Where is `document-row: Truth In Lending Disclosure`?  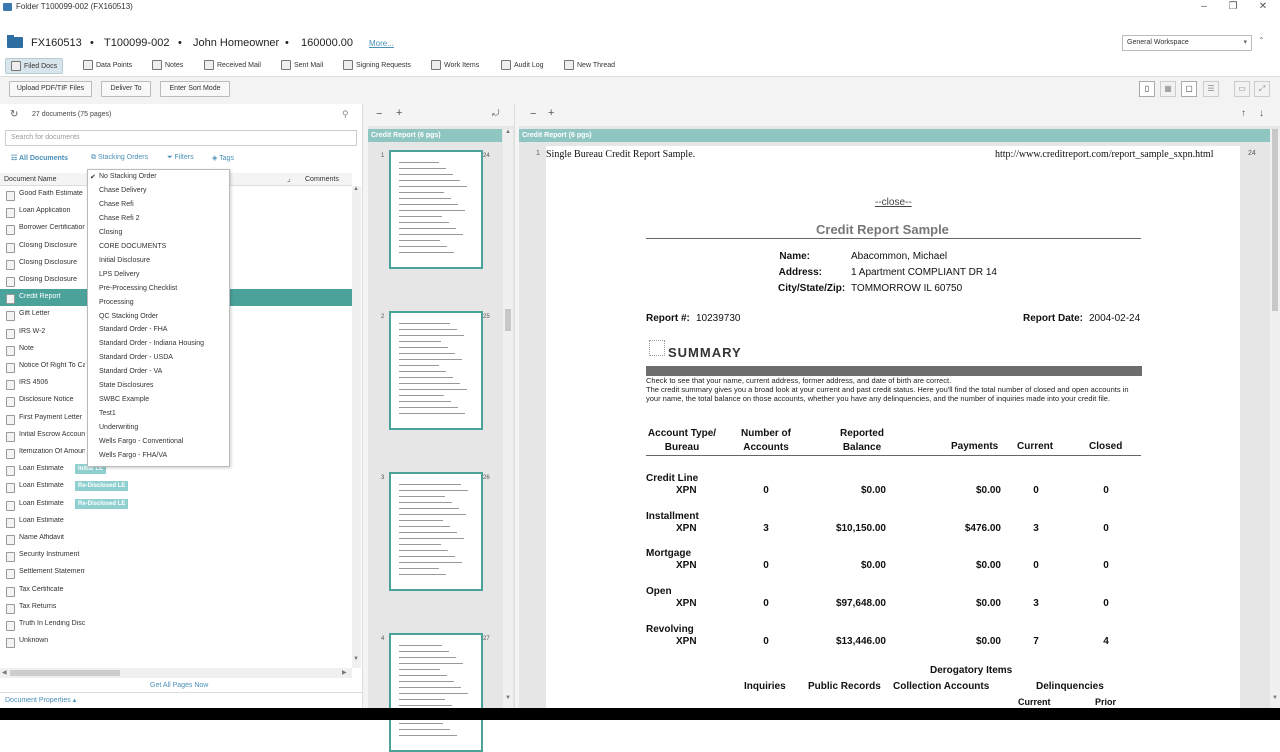 document-row: Truth In Lending Disclosure is located at coordinates (176, 624).